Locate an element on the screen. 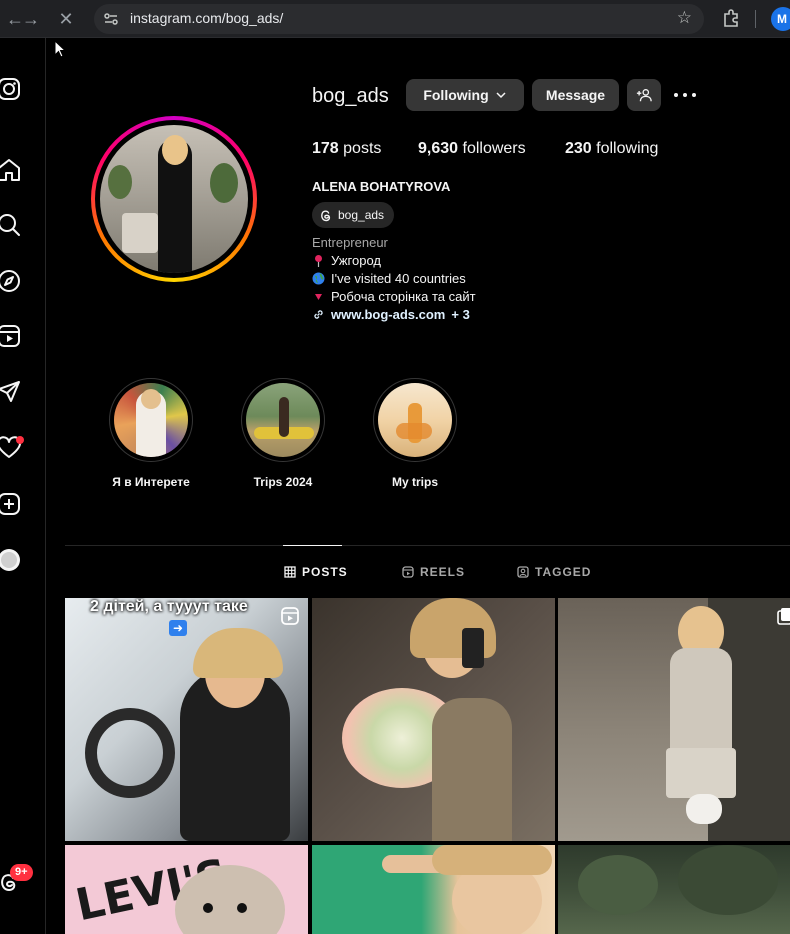 The height and width of the screenshot is (934, 790). tabs-divider is located at coordinates (427, 545).